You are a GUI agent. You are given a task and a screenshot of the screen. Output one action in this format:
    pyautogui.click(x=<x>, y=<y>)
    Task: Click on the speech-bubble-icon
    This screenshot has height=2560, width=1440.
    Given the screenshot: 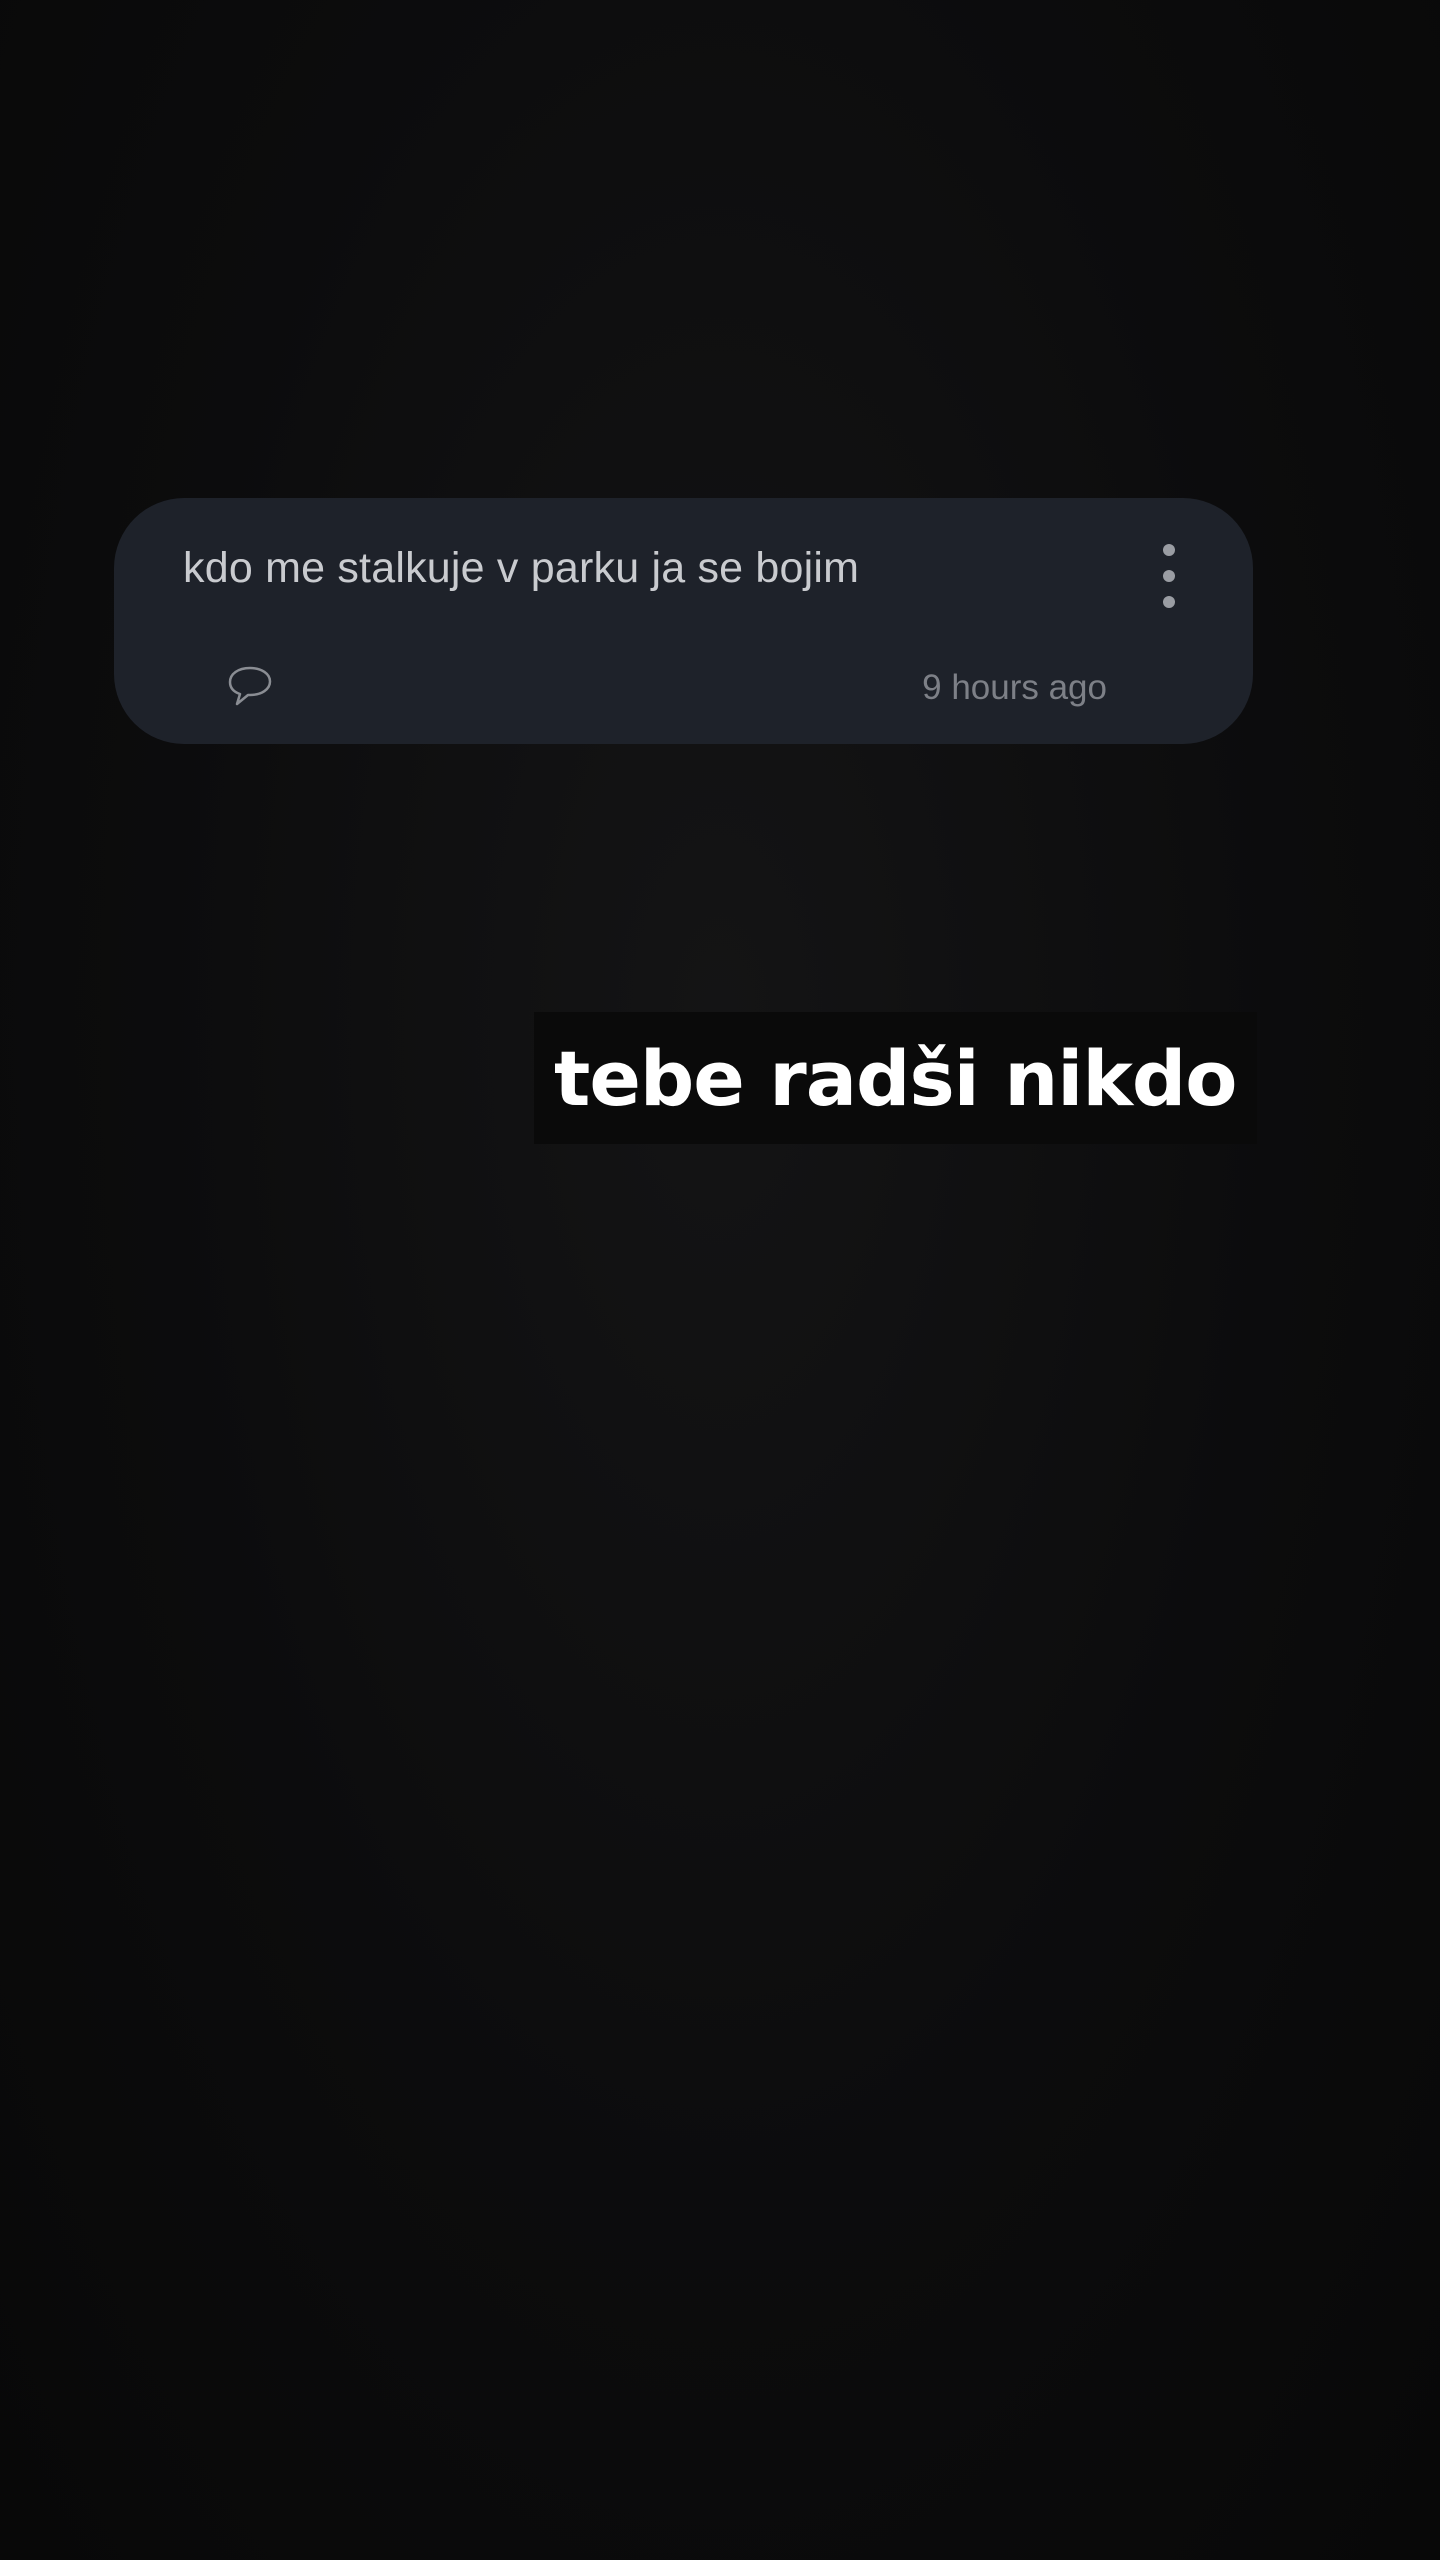 What is the action you would take?
    pyautogui.click(x=250, y=686)
    